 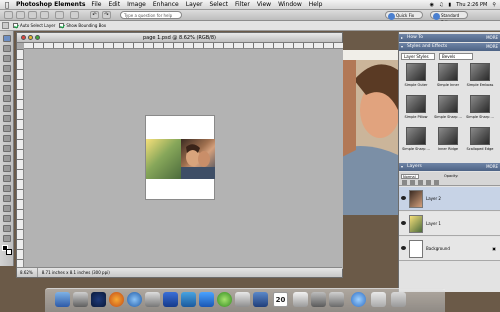 What do you see at coordinates (9, 252) in the screenshot?
I see `background-color-swatch` at bounding box center [9, 252].